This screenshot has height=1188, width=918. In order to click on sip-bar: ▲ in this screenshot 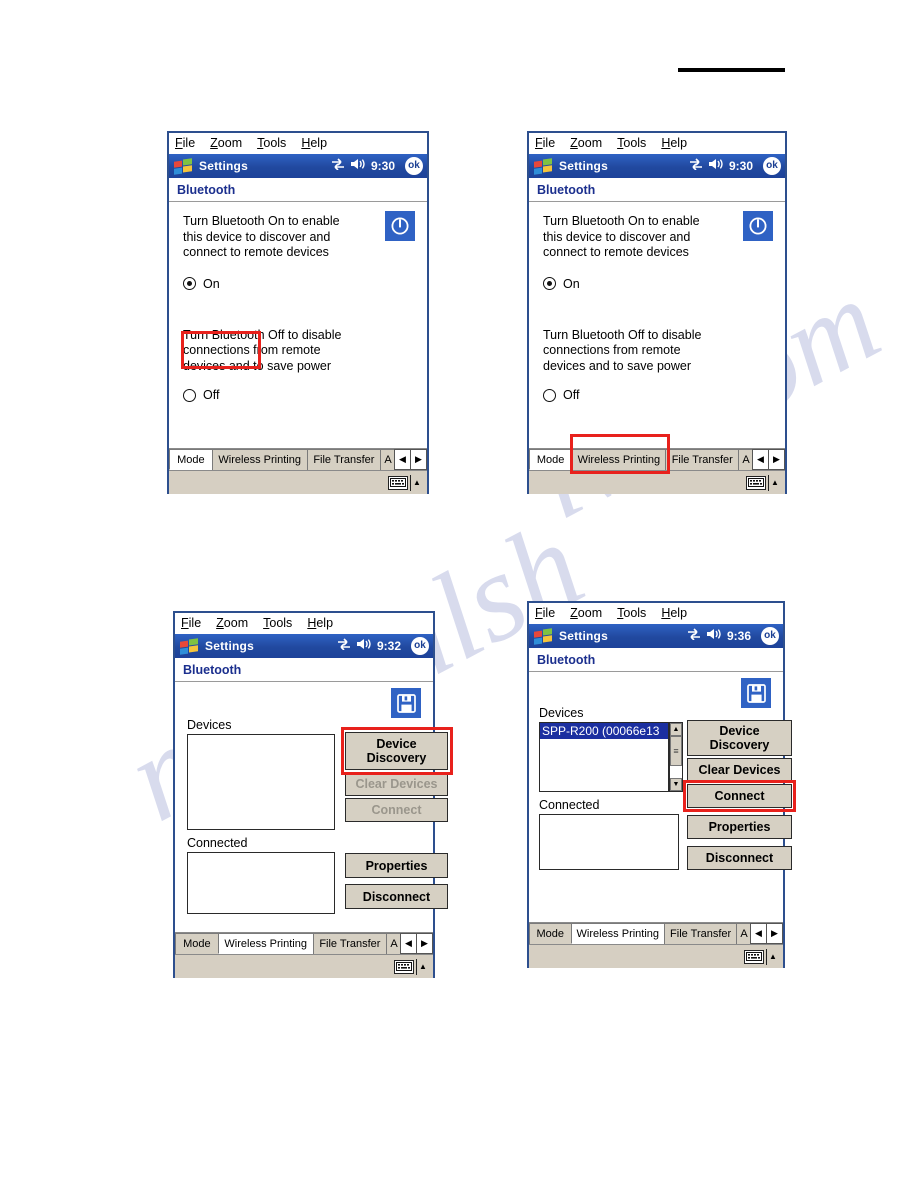, I will do `click(657, 482)`.